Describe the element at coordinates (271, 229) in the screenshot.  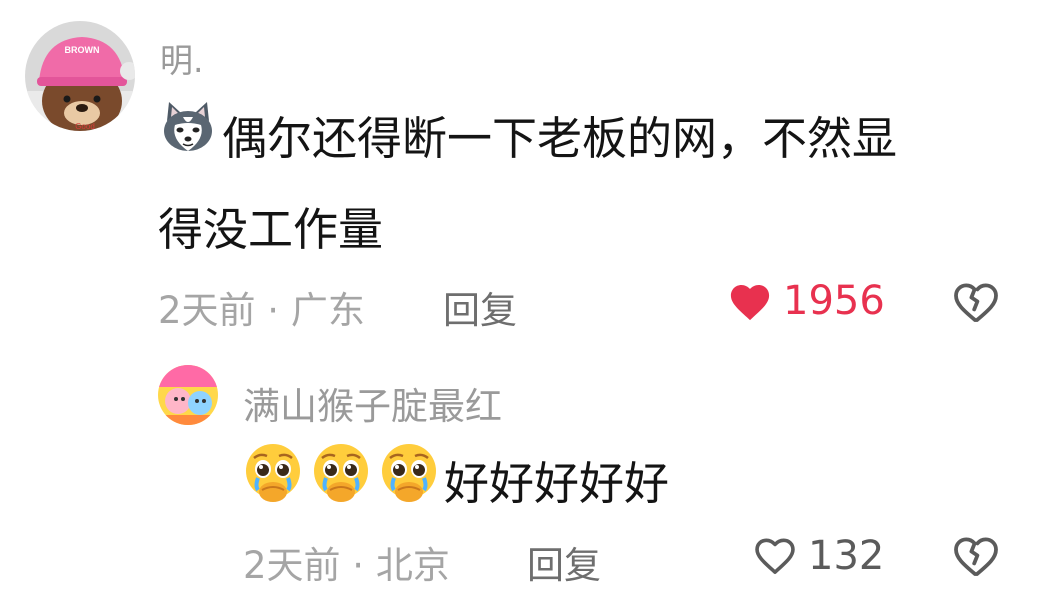
I see `comment-text-line-2: 得没工作量` at that location.